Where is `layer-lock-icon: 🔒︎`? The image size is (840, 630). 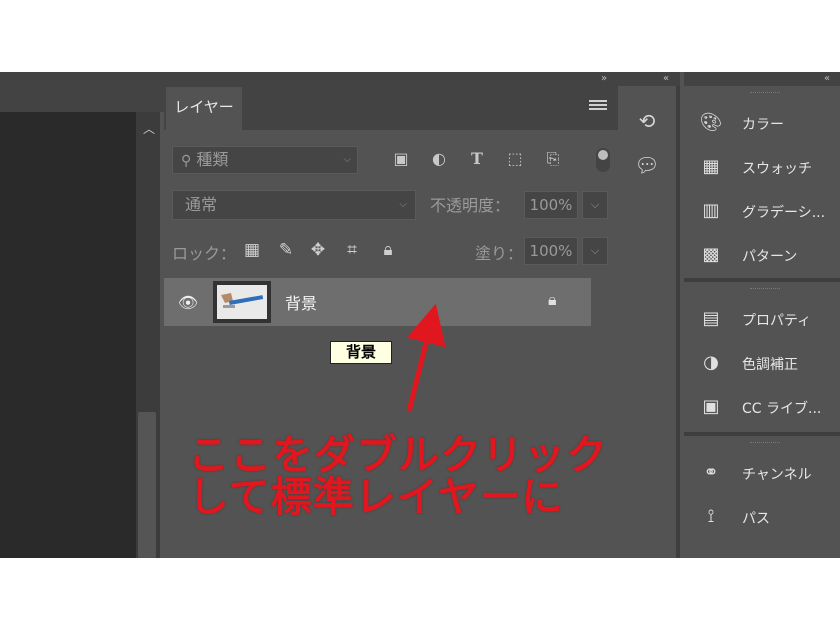 layer-lock-icon: 🔒︎ is located at coordinates (552, 300).